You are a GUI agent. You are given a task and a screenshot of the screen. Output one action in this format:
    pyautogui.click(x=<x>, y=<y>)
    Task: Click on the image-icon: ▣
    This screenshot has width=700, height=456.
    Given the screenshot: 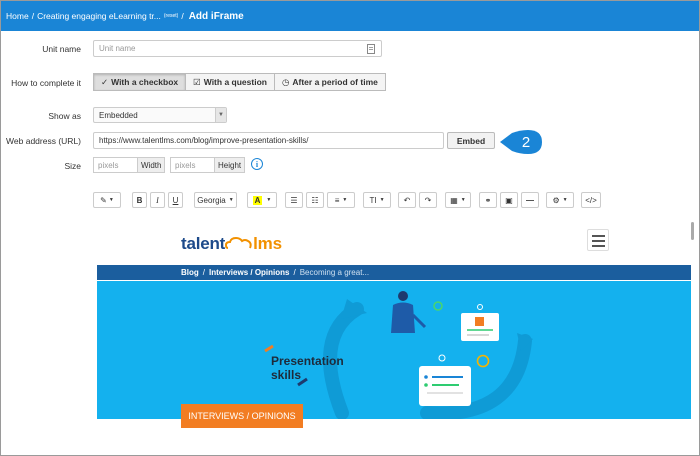 What is the action you would take?
    pyautogui.click(x=509, y=200)
    